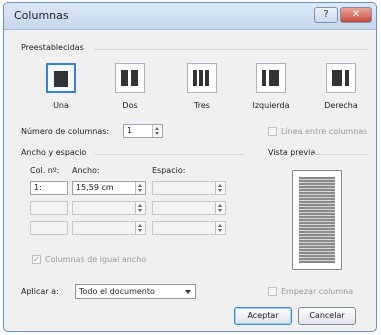 The width and height of the screenshot is (381, 335). Describe the element at coordinates (54, 152) in the screenshot. I see `width-spacing-heading: Ancho y espacio` at that location.